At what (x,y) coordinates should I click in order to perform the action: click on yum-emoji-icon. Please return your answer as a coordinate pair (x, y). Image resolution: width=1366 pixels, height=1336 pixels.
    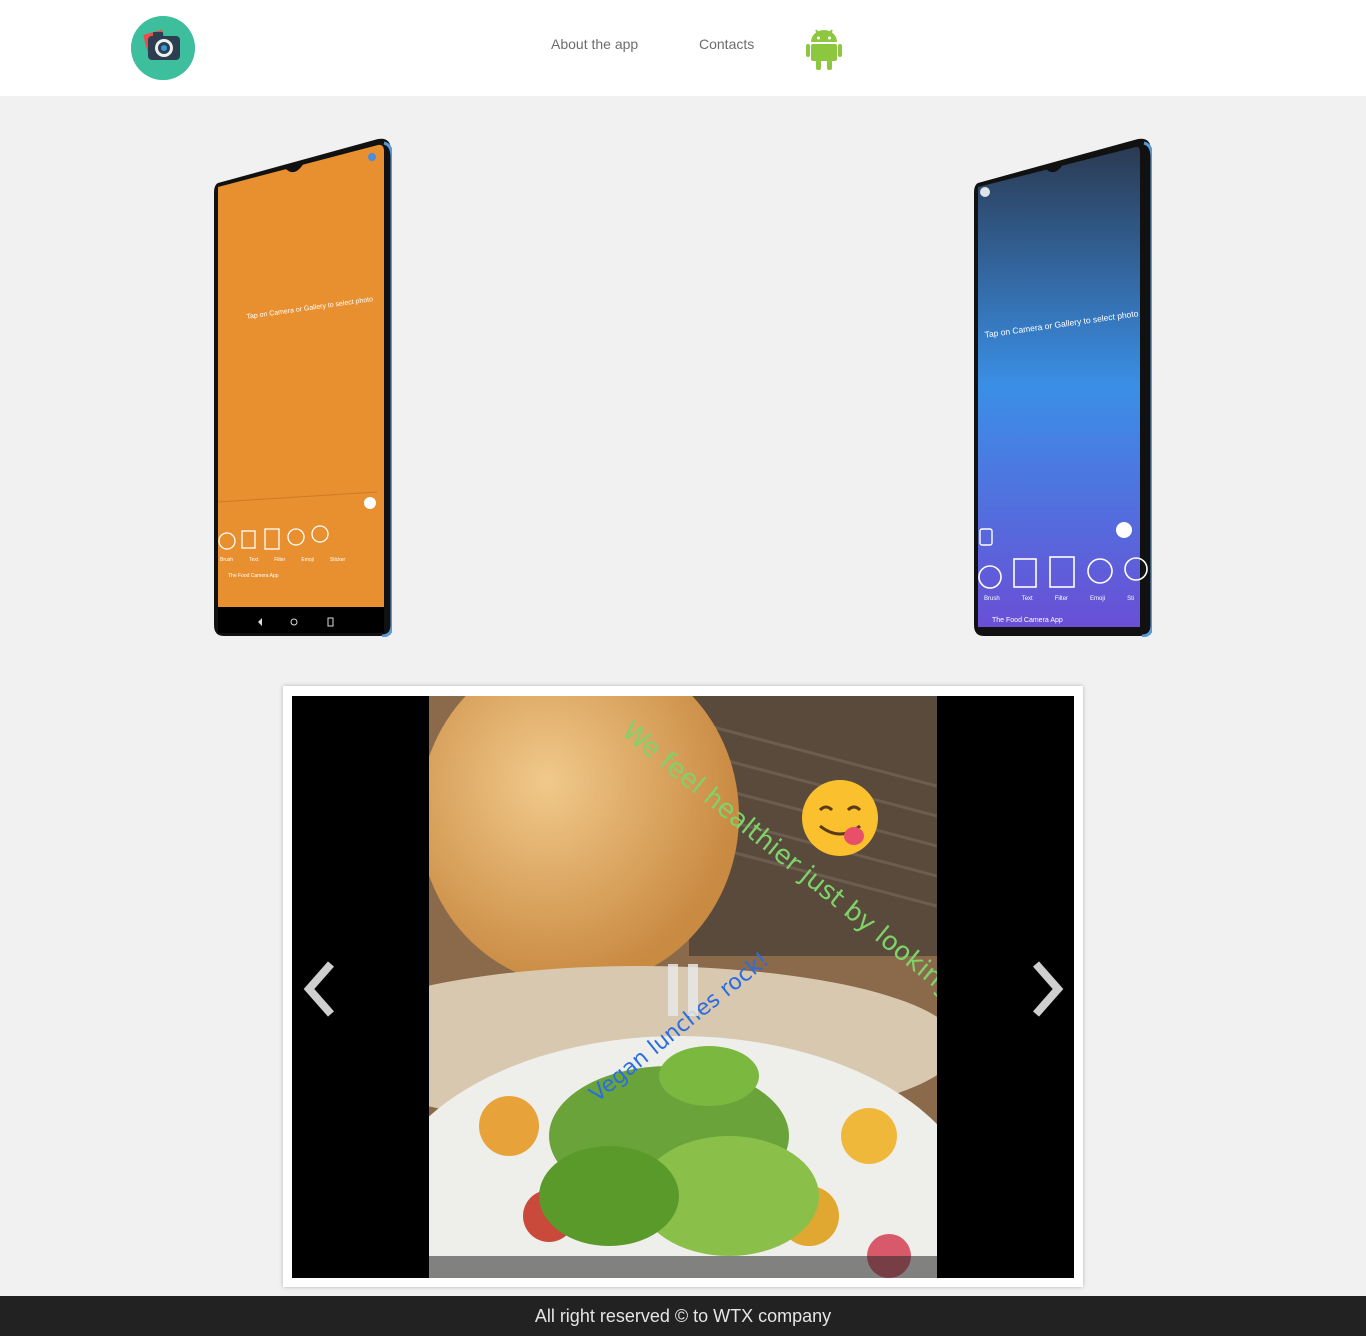
    Looking at the image, I should click on (840, 818).